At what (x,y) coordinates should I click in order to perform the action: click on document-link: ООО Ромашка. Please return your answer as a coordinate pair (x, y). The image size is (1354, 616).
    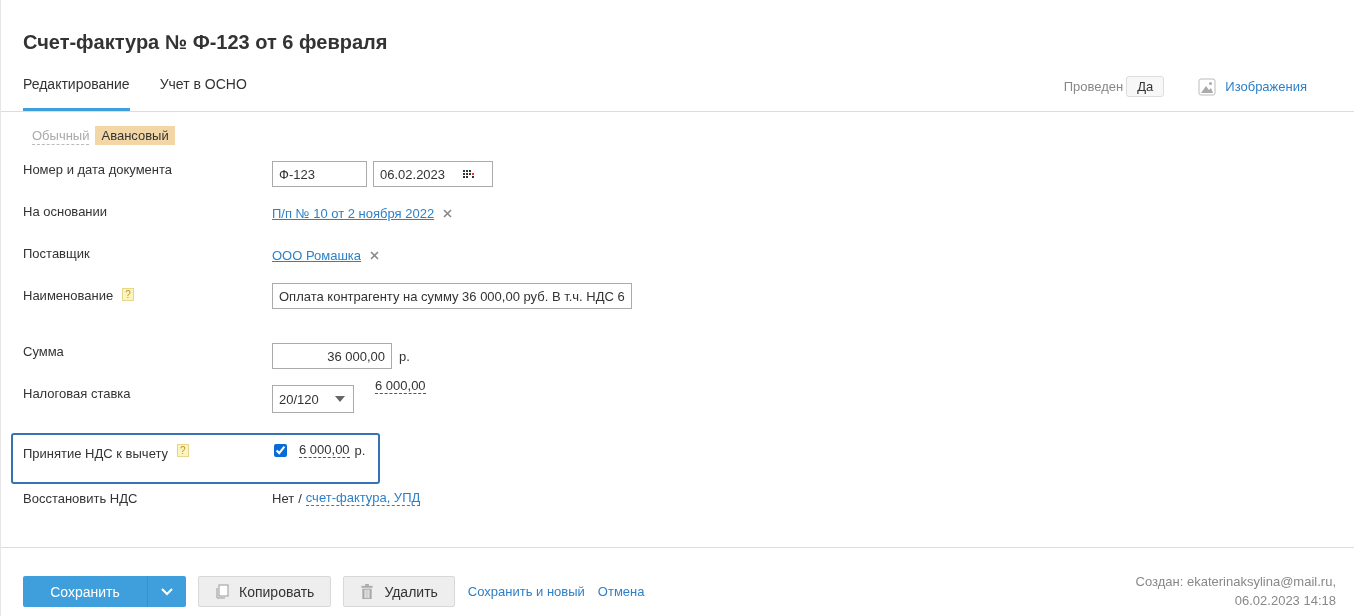
    Looking at the image, I should click on (317, 255).